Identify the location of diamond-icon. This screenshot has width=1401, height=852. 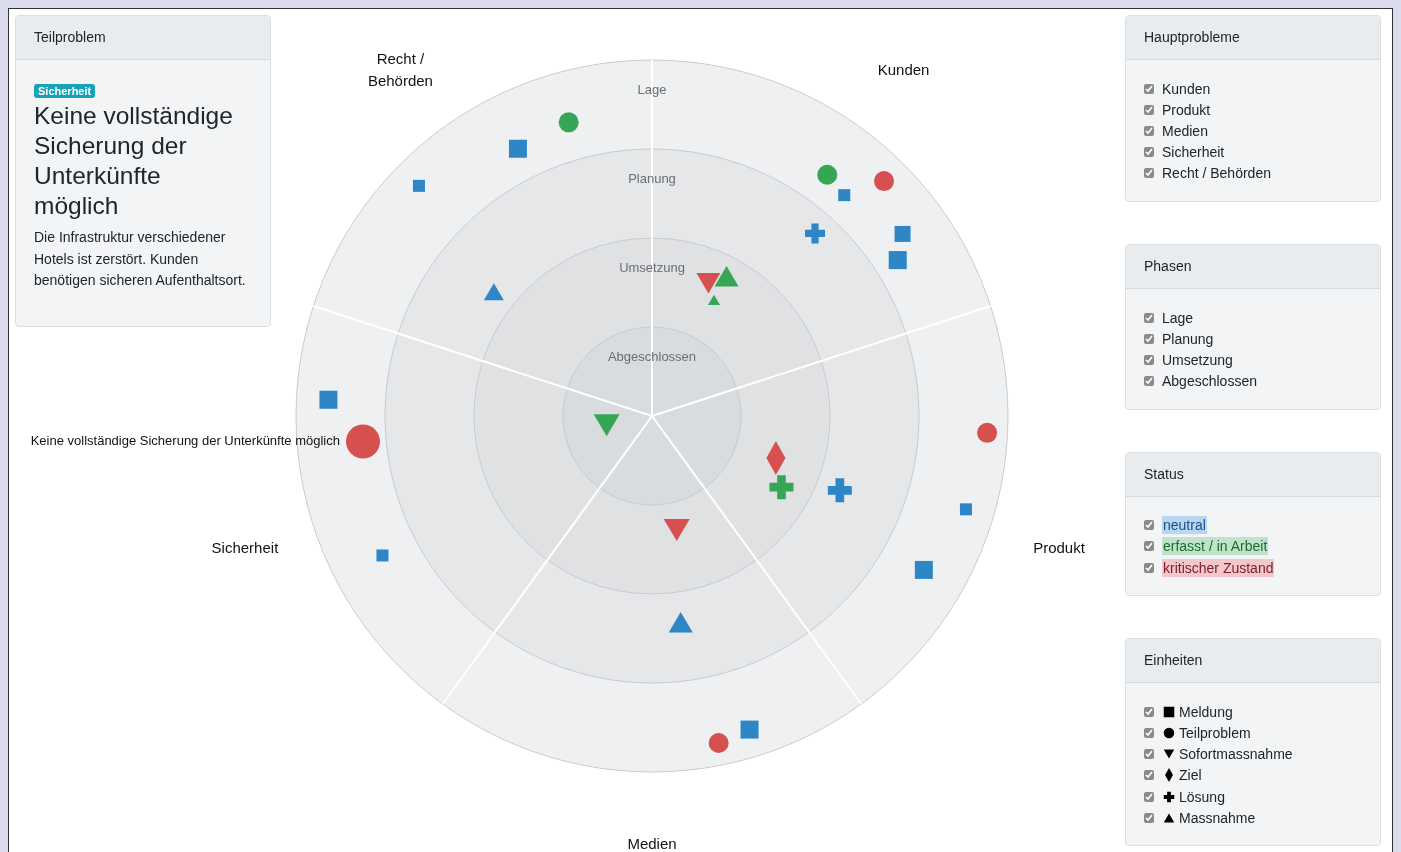
(1169, 775).